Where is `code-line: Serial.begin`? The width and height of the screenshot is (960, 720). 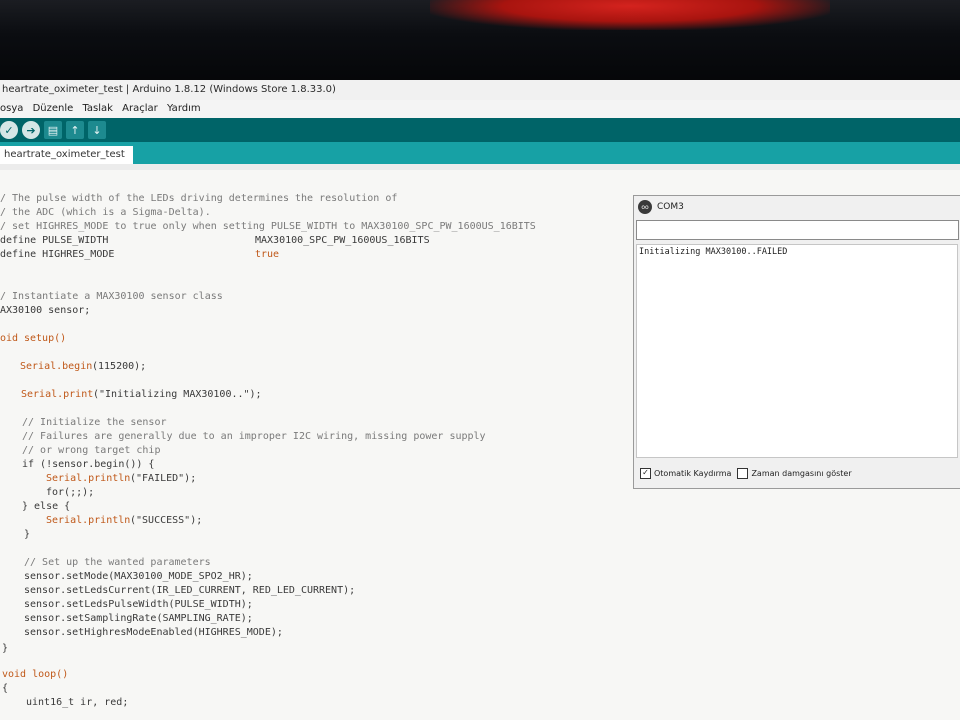 code-line: Serial.begin is located at coordinates (56, 366).